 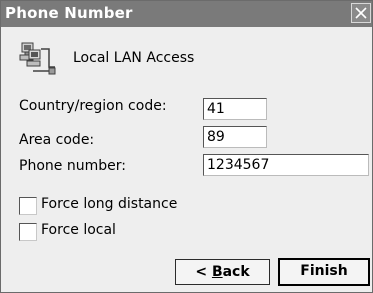 I want to click on phone-number-label: Phone number:, so click(x=72, y=166).